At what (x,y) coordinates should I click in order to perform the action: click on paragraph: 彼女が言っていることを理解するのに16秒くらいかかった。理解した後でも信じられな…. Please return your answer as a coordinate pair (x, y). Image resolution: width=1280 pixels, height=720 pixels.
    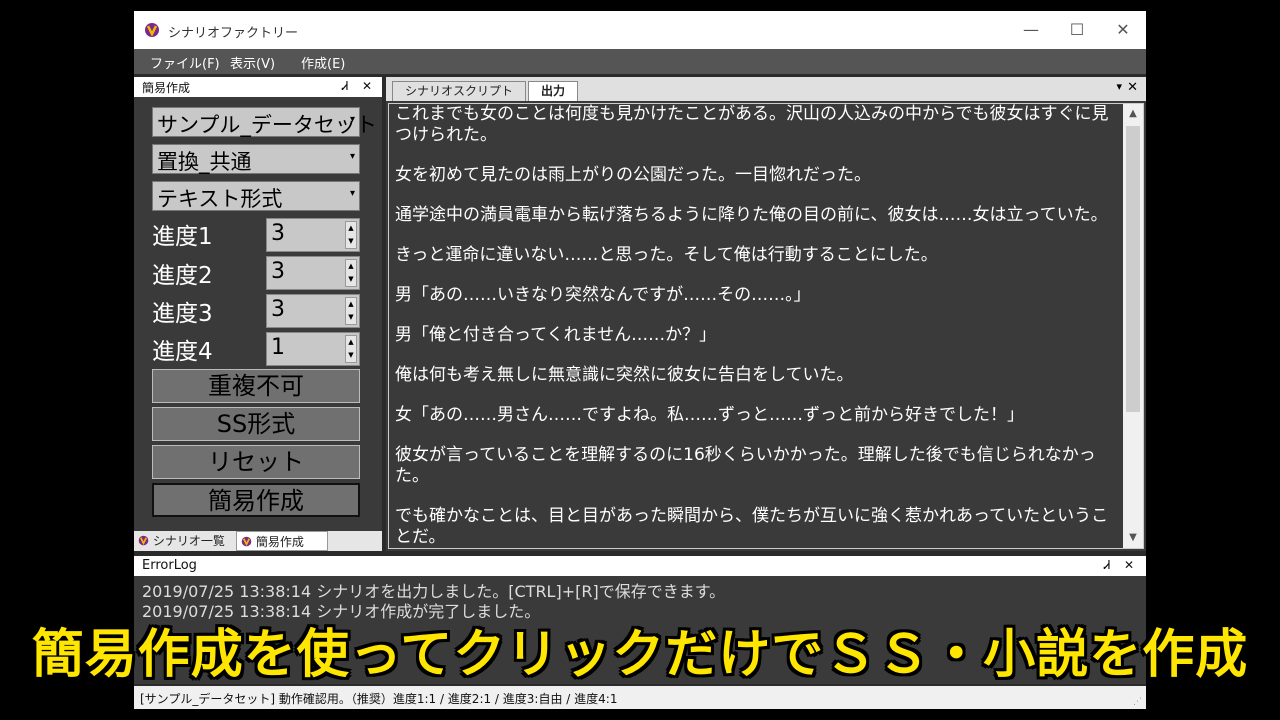
    Looking at the image, I should click on (745, 465).